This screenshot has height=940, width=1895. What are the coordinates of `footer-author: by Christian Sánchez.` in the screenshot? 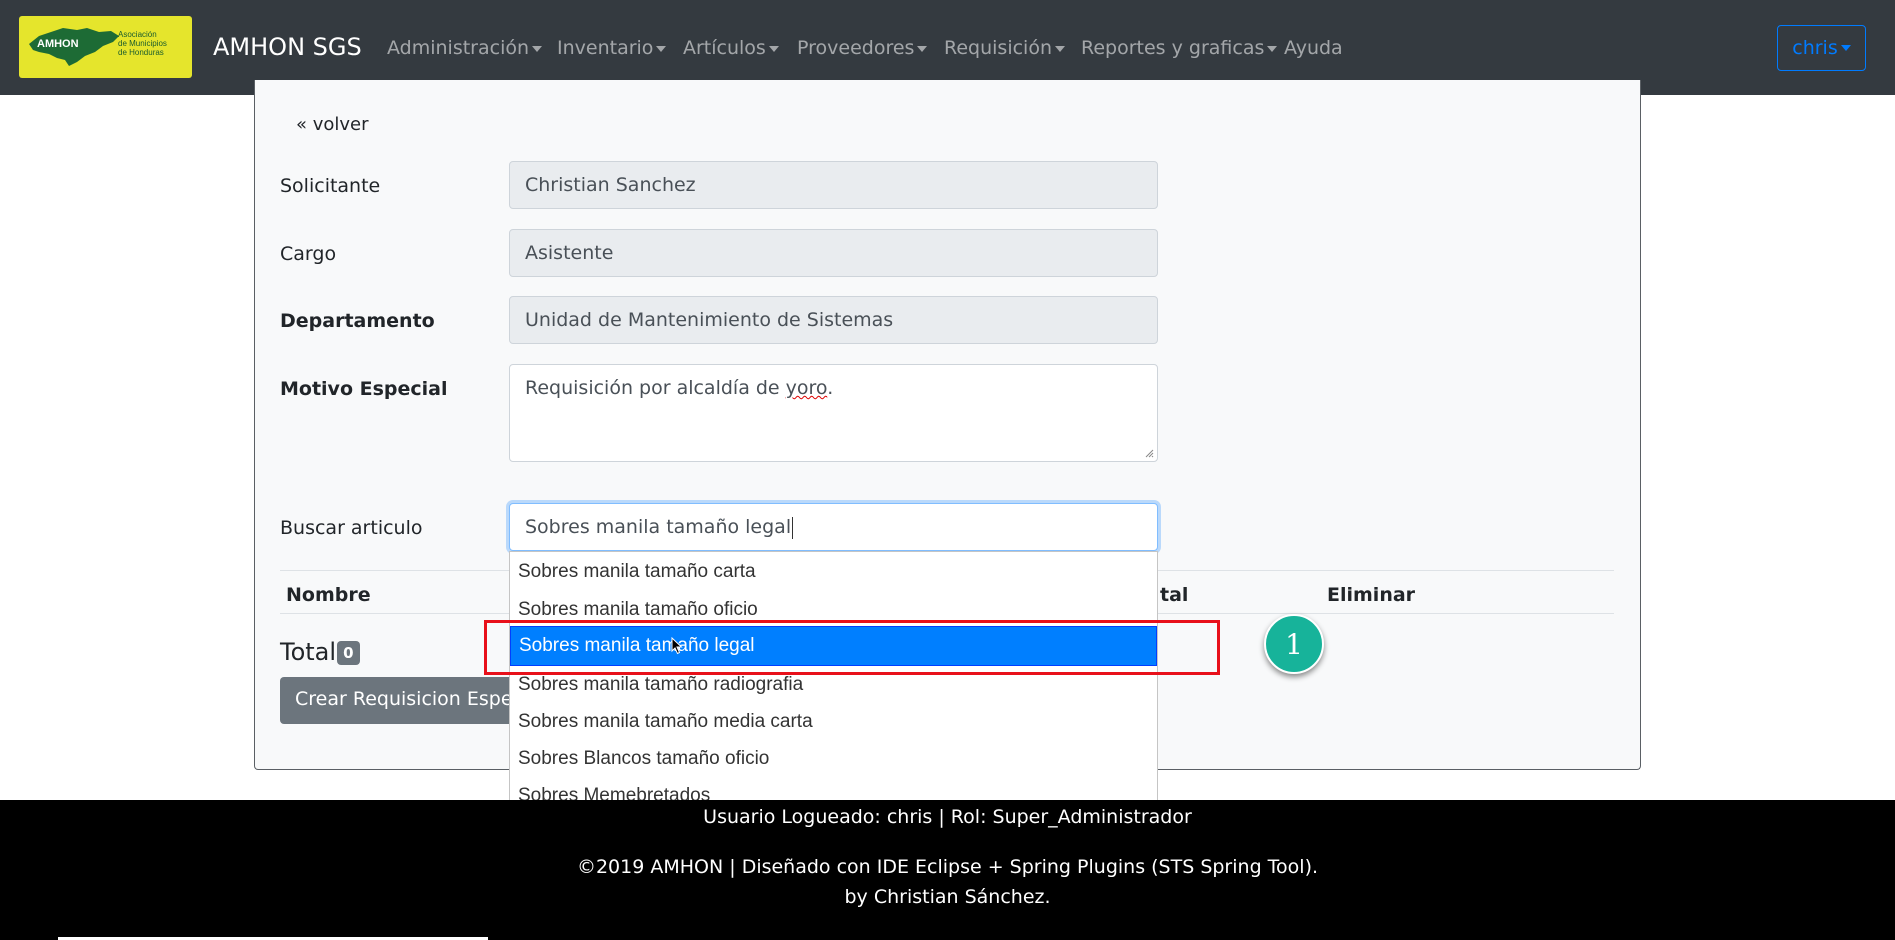 It's located at (947, 897).